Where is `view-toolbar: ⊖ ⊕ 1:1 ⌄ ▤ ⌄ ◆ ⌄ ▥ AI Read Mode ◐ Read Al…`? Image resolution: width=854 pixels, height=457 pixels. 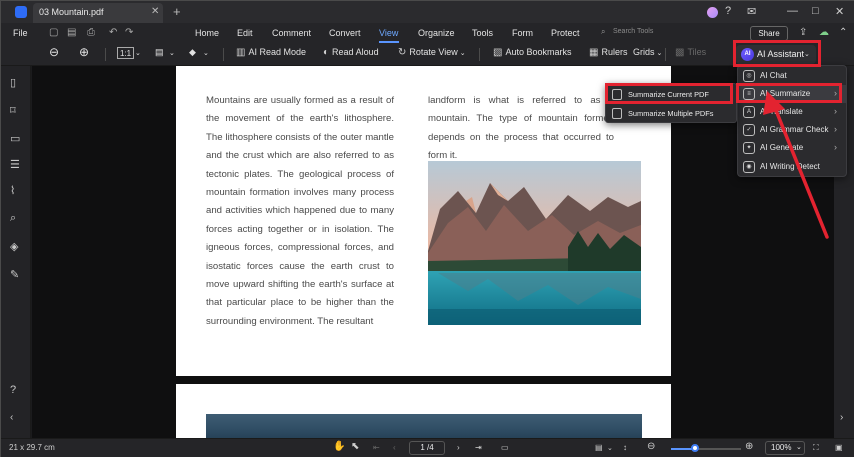 view-toolbar: ⊖ ⊕ 1:1 ⌄ ▤ ⌄ ◆ ⌄ ▥ AI Read Mode ◐ Read Al… is located at coordinates (427, 54).